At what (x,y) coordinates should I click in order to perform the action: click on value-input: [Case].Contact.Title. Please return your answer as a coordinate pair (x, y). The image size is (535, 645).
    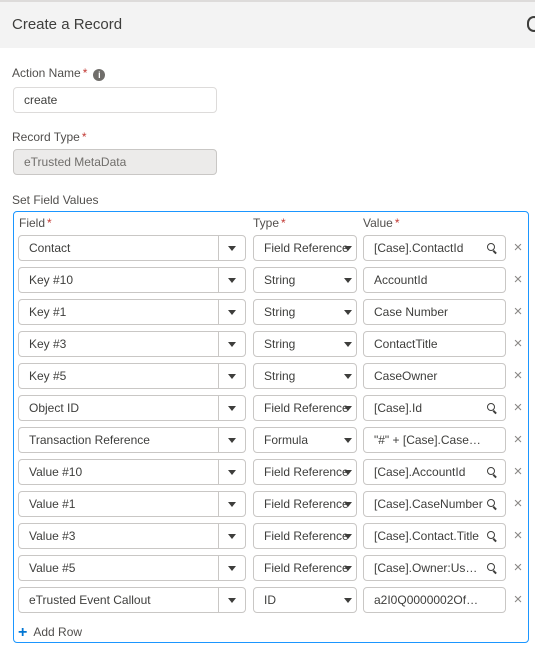
    Looking at the image, I should click on (434, 536).